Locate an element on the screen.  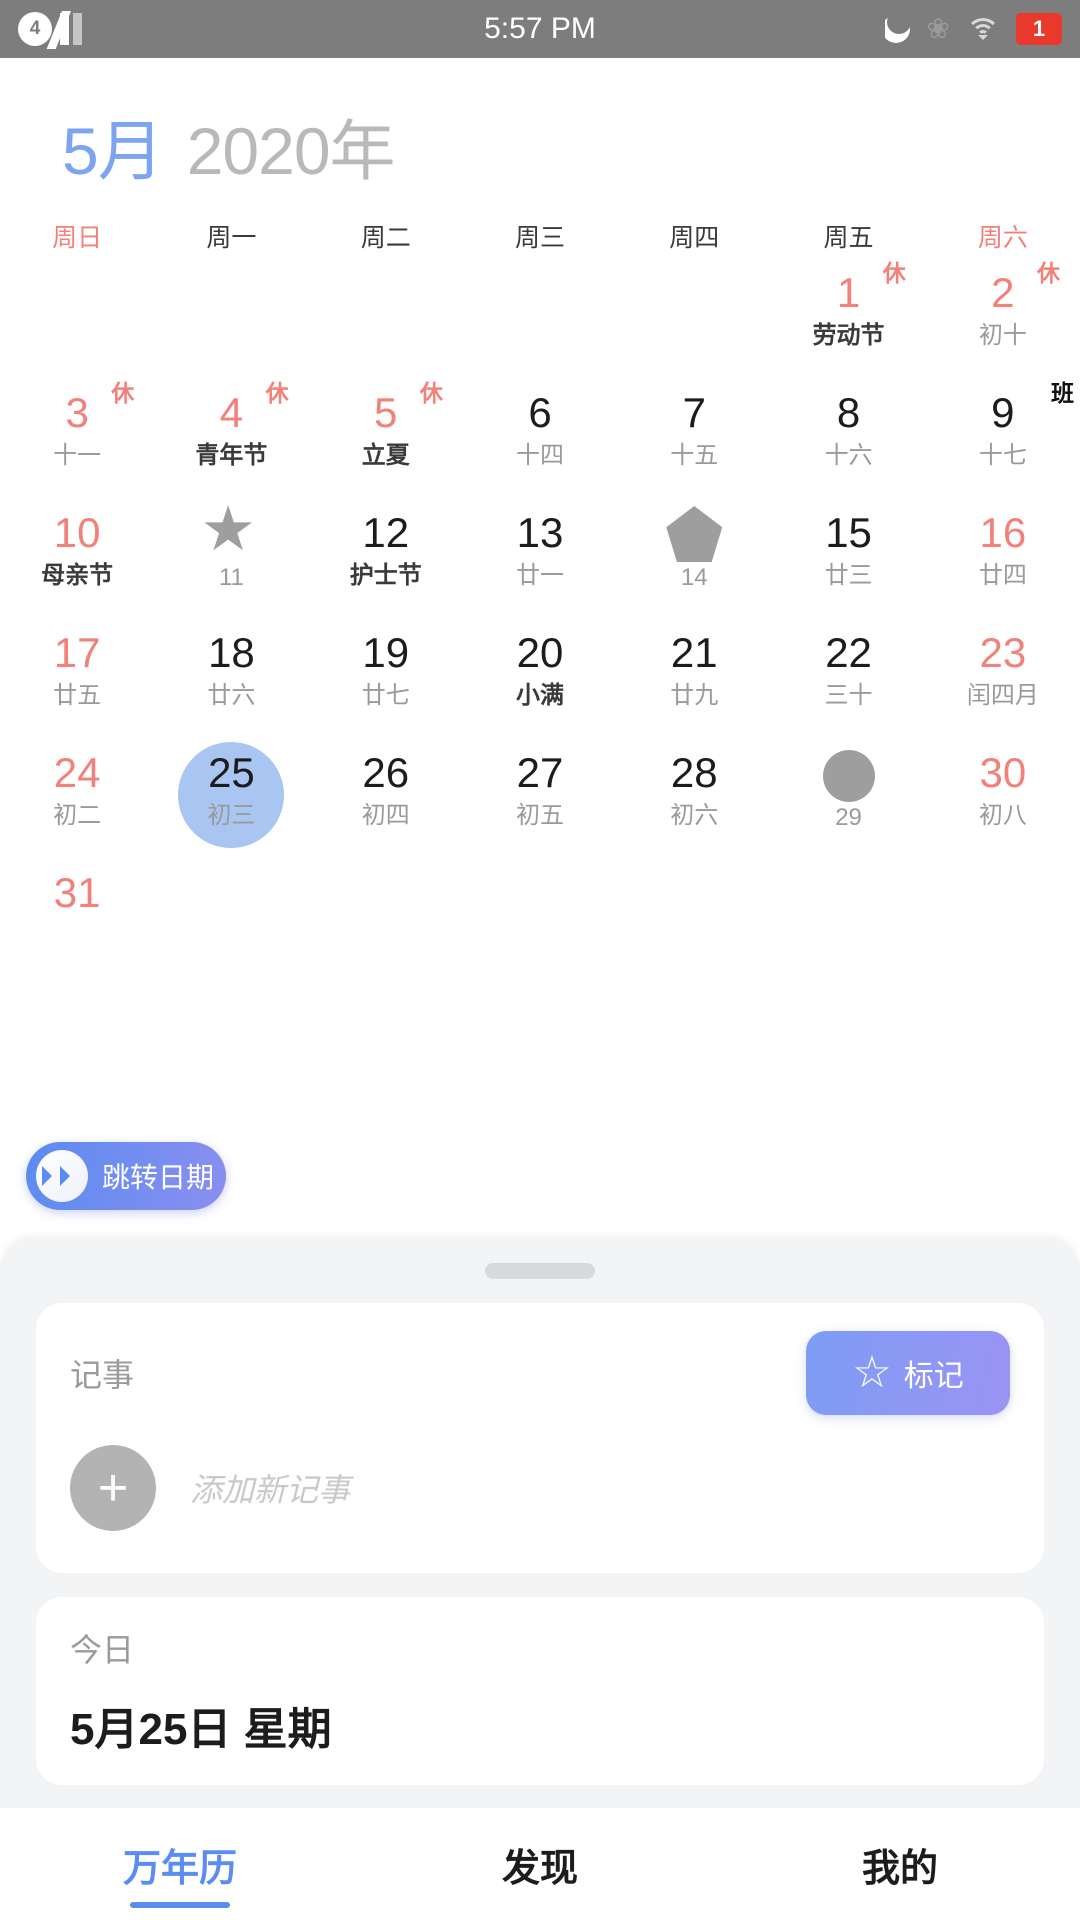
status-bar: 4 5:57 PM ❀ 1 is located at coordinates (540, 29).